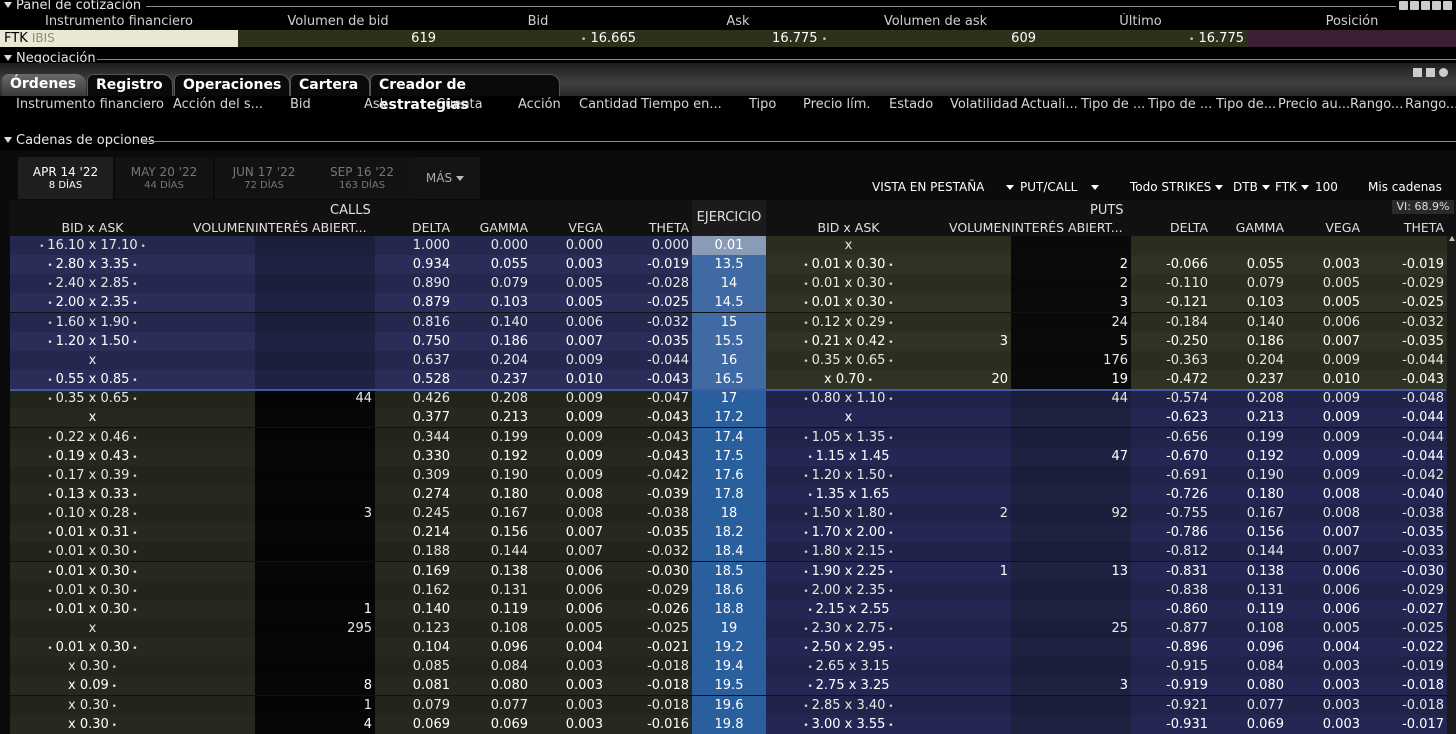 Image resolution: width=1456 pixels, height=734 pixels. Describe the element at coordinates (92, 456) in the screenshot. I see `call-ba-cell: • 0.19 x 0.43 •` at that location.